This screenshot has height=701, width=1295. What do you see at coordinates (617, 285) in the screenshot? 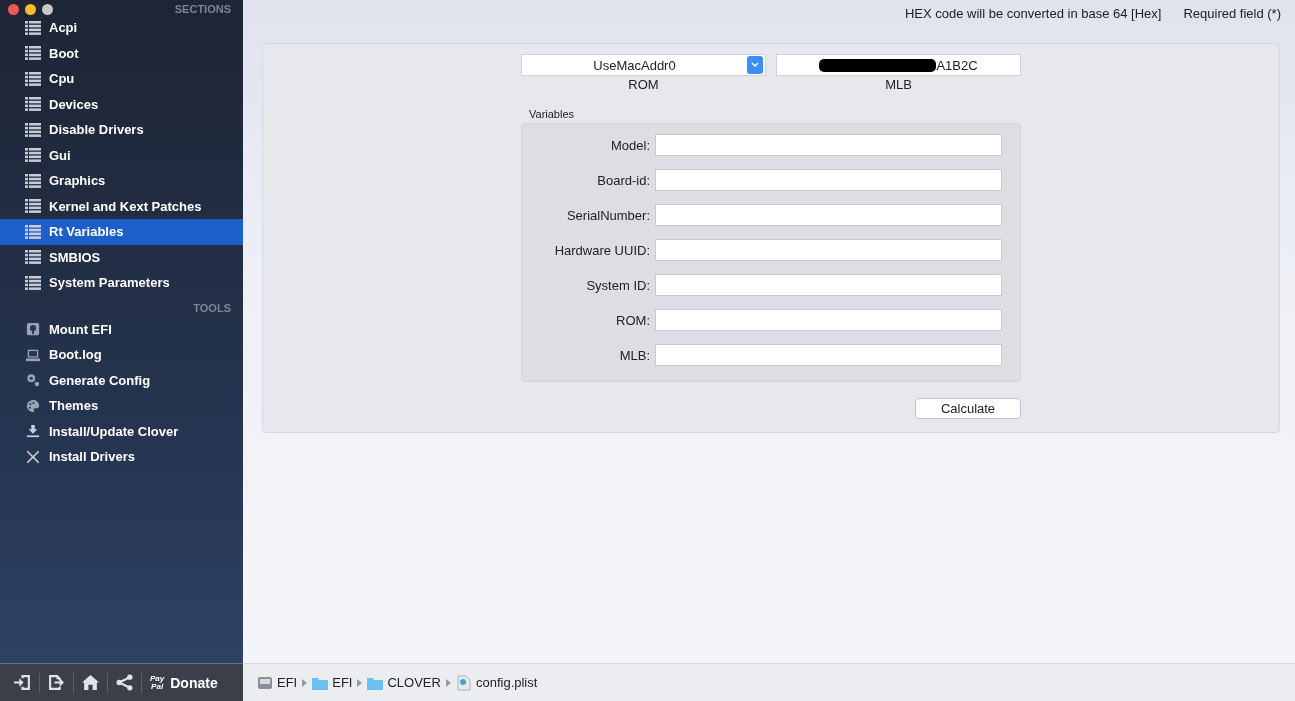
I see `field-label: System ID:` at bounding box center [617, 285].